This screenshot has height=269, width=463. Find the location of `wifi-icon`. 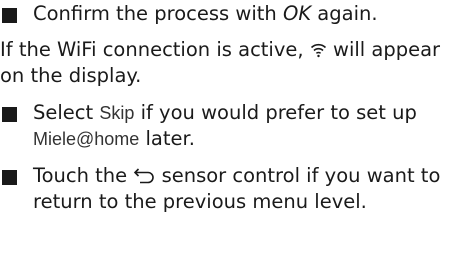

wifi-icon is located at coordinates (318, 50).